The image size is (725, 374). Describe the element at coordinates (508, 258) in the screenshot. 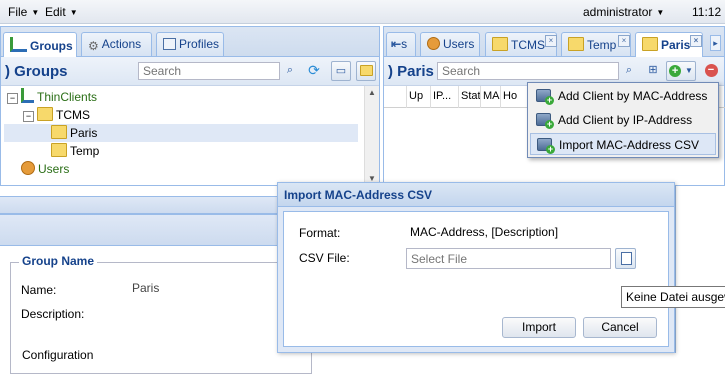

I see `csv-file-input` at that location.